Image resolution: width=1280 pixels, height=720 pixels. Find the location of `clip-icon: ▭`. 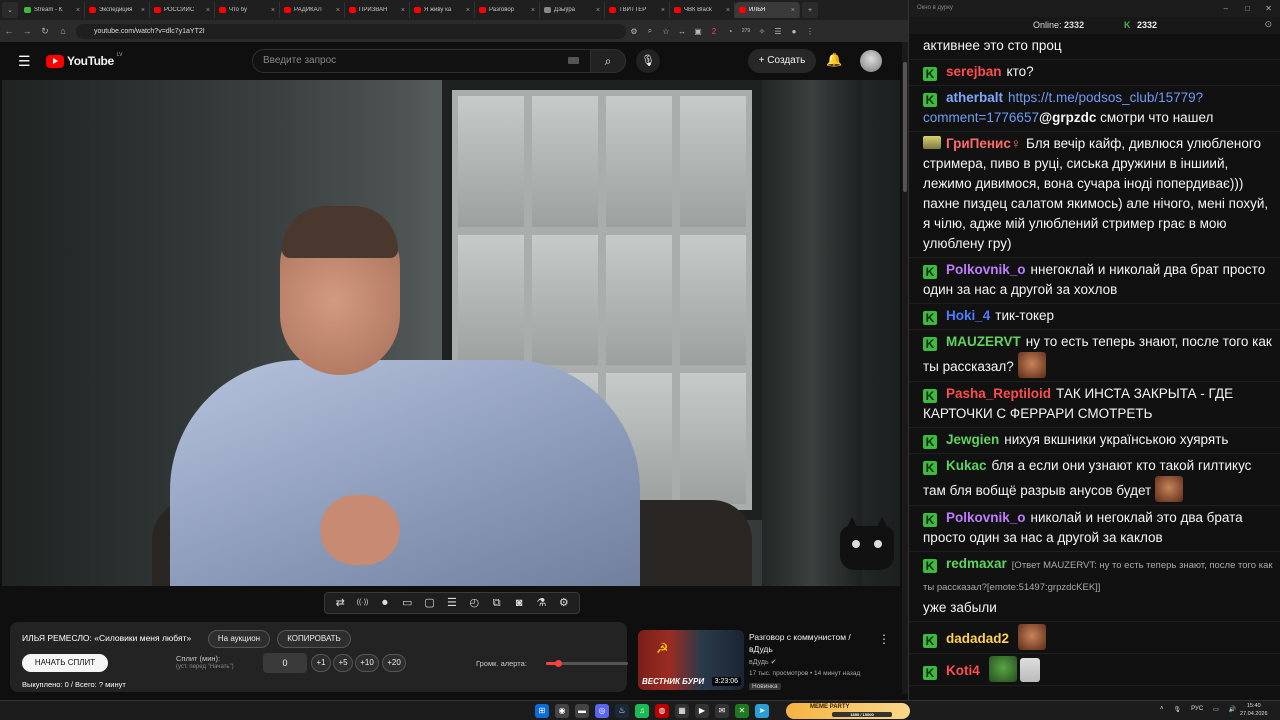

clip-icon: ▭ is located at coordinates (407, 603).